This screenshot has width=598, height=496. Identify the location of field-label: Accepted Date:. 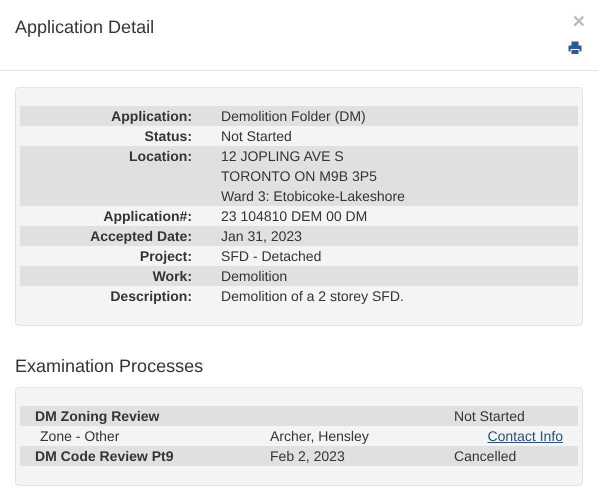
(140, 236).